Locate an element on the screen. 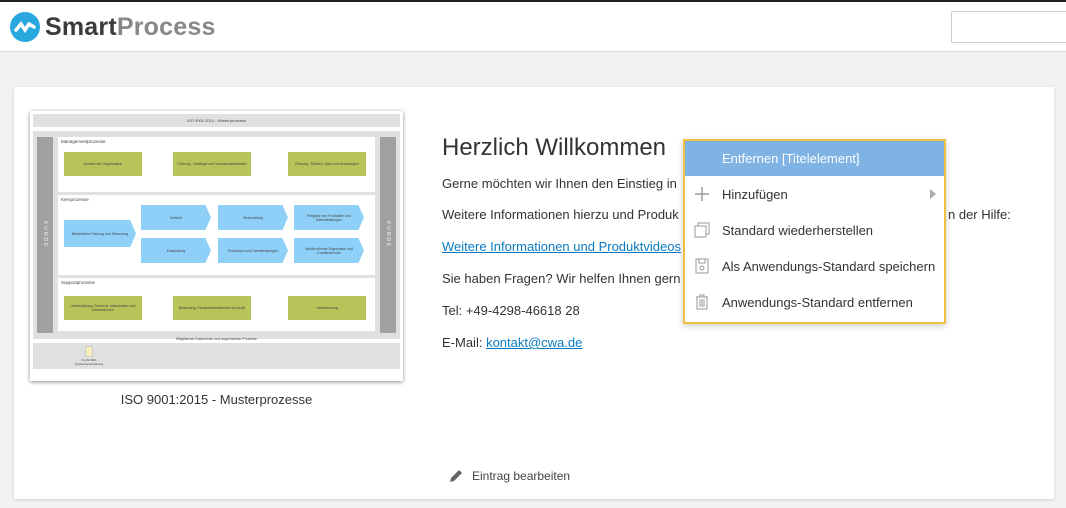 This screenshot has height=508, width=1066. thumbnail-caption: ISO 9001:2015 - Musterprozesse is located at coordinates (216, 399).